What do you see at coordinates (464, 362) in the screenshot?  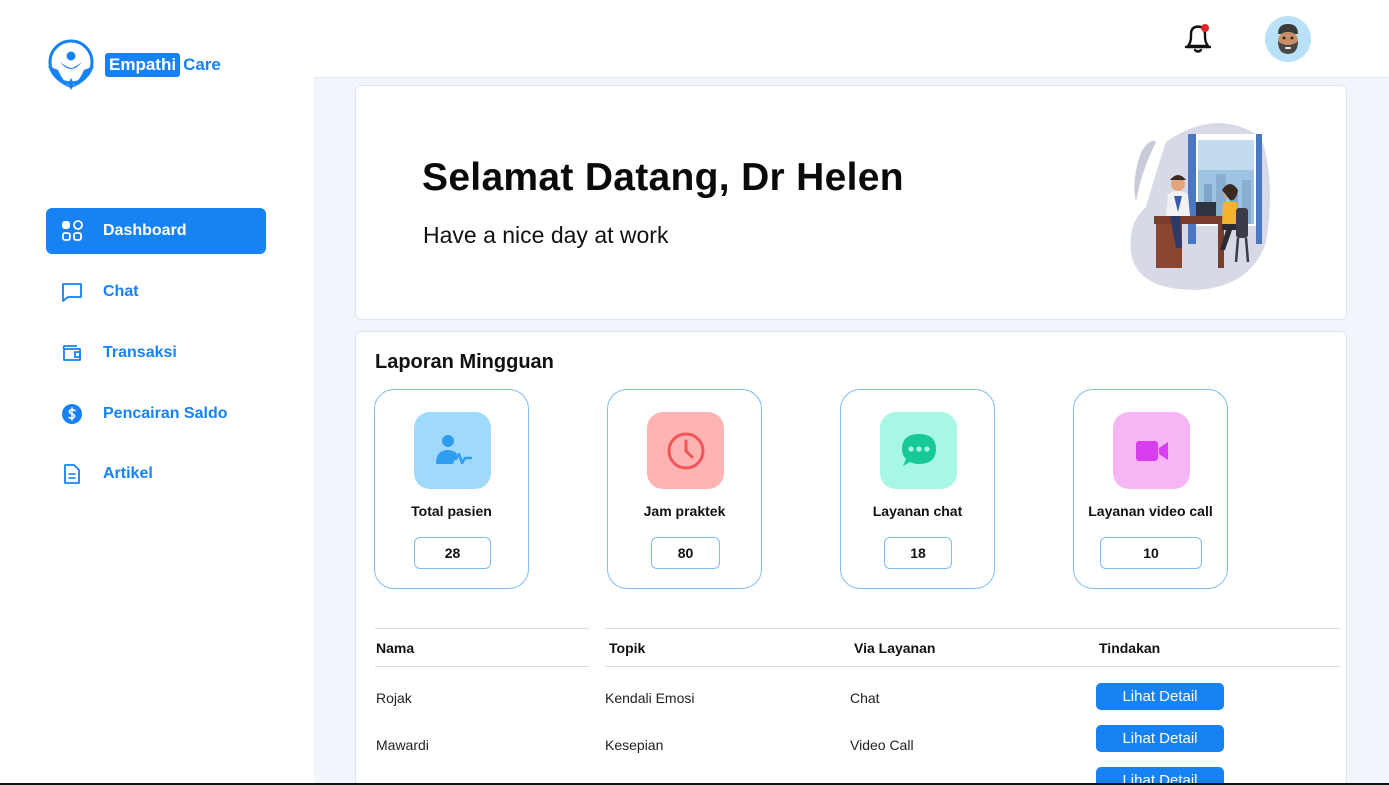 I see `report-title: Laporan Mingguan` at bounding box center [464, 362].